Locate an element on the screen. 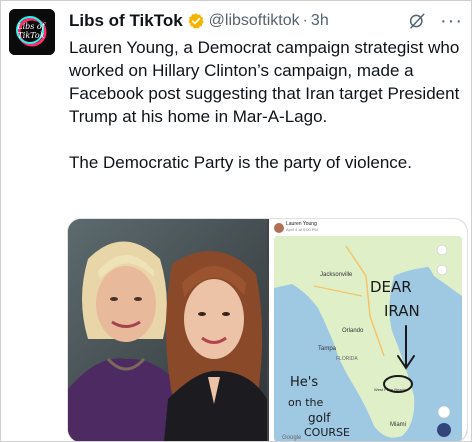  map-label-florida: FLORIDA is located at coordinates (347, 359).